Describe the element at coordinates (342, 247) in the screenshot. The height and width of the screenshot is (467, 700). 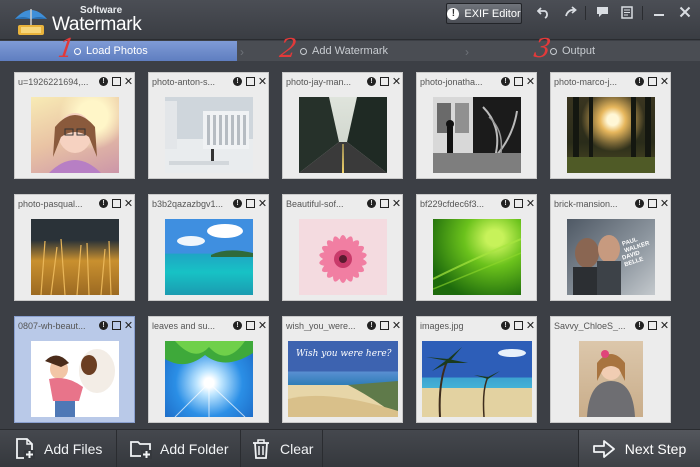
I see `photo-card: Beautiful-sof... ! ✕` at that location.